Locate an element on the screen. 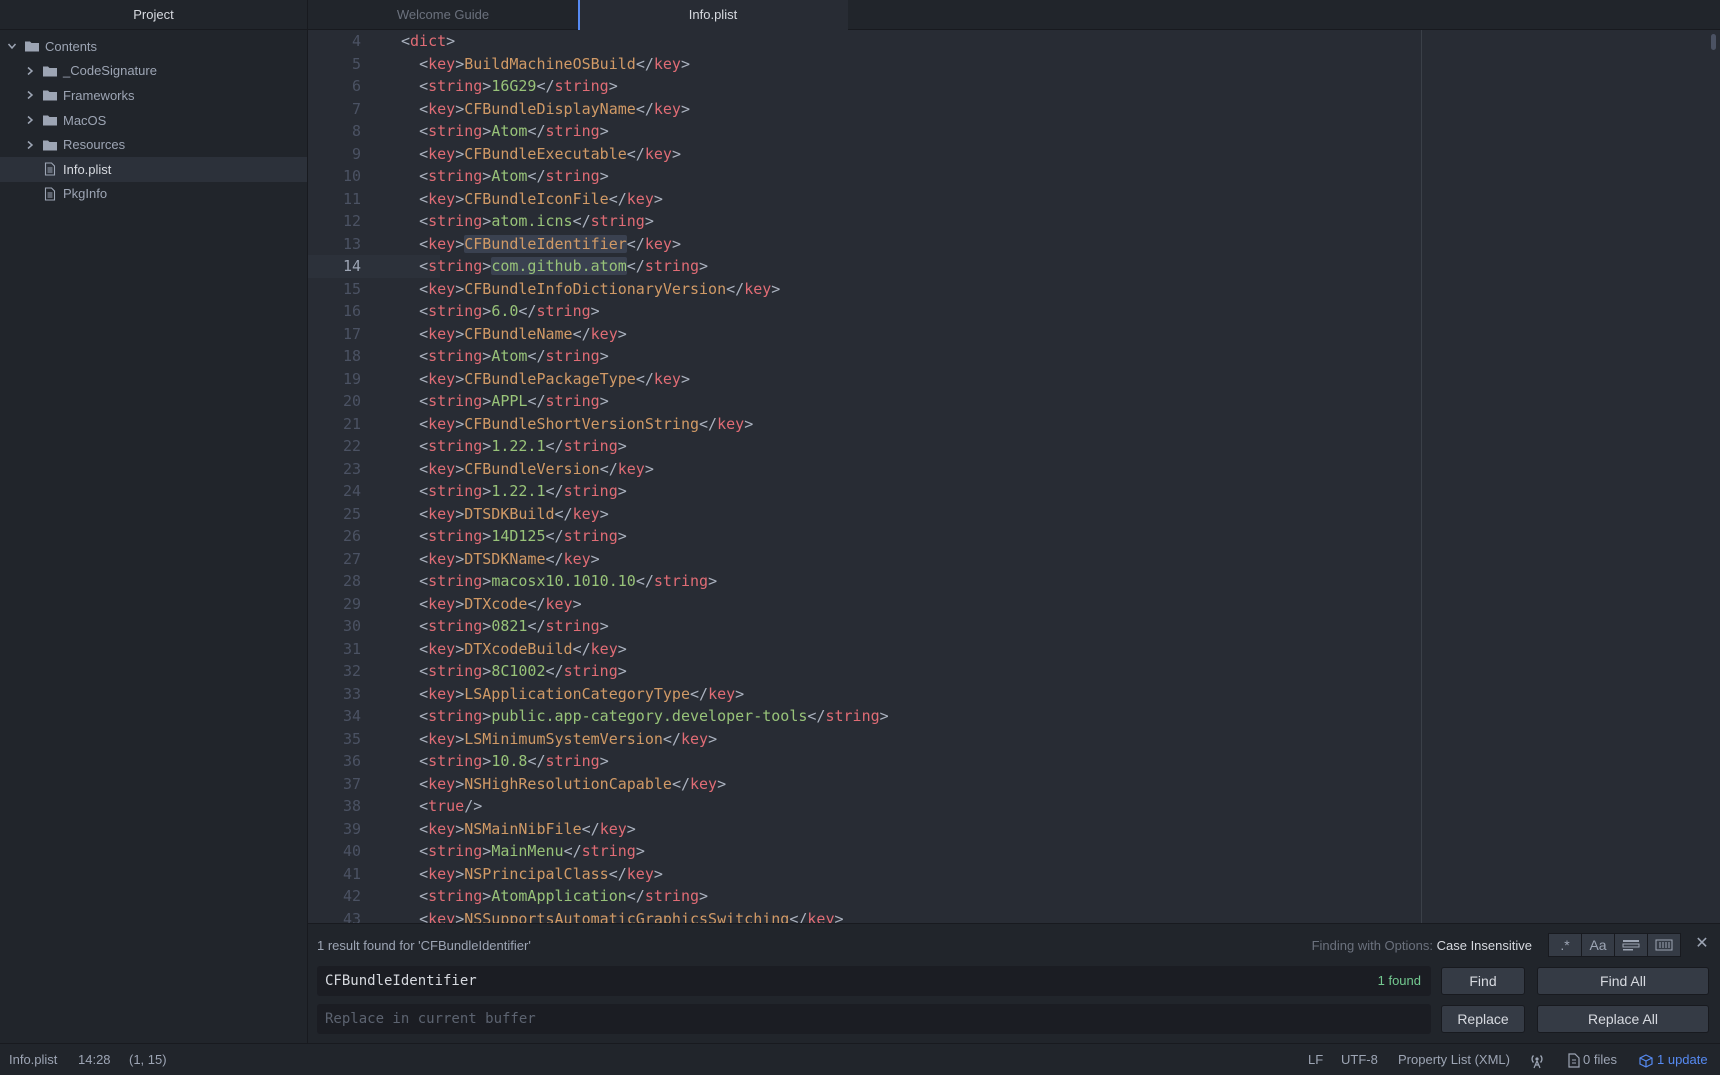 Image resolution: width=1720 pixels, height=1075 pixels. code-line: <string>MainMenu</string> is located at coordinates (1047, 851).